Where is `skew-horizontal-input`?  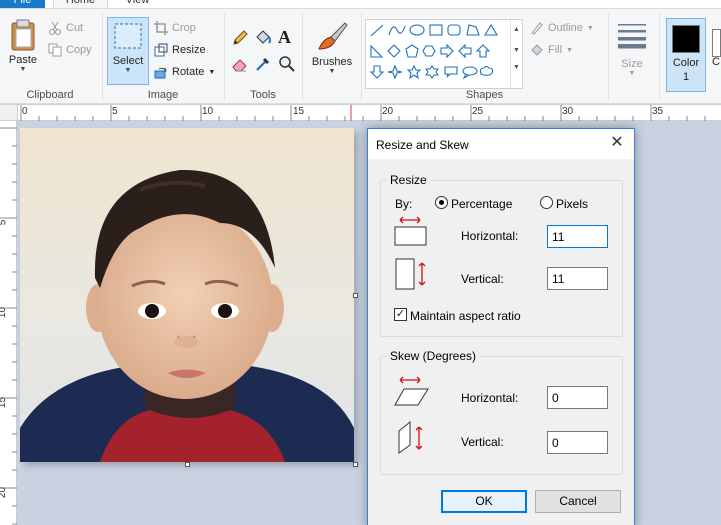 skew-horizontal-input is located at coordinates (577, 397).